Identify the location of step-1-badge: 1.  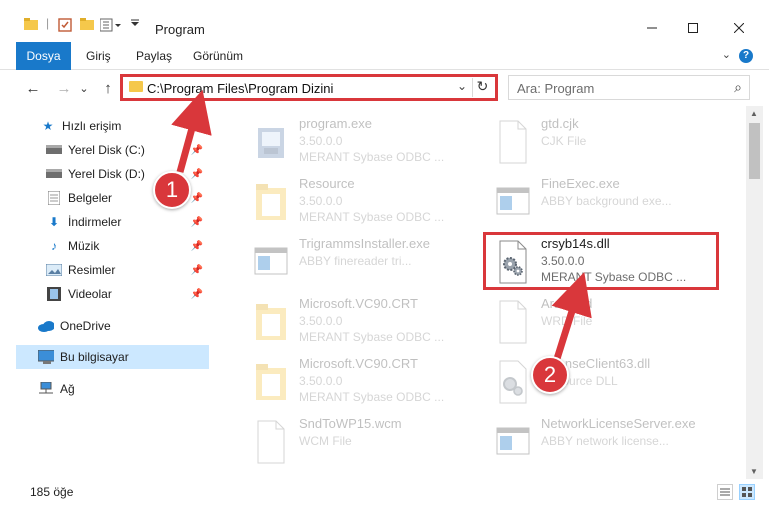
(172, 190).